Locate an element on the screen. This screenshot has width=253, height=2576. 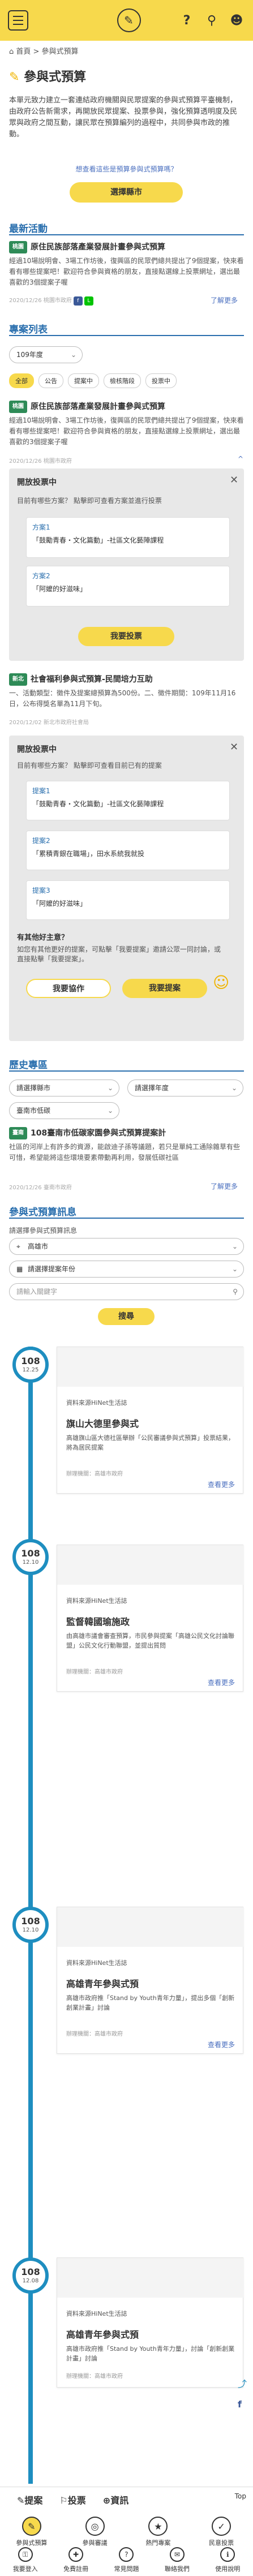
project1-meta: 2020/12/26 桃園市政府 is located at coordinates (40, 462).